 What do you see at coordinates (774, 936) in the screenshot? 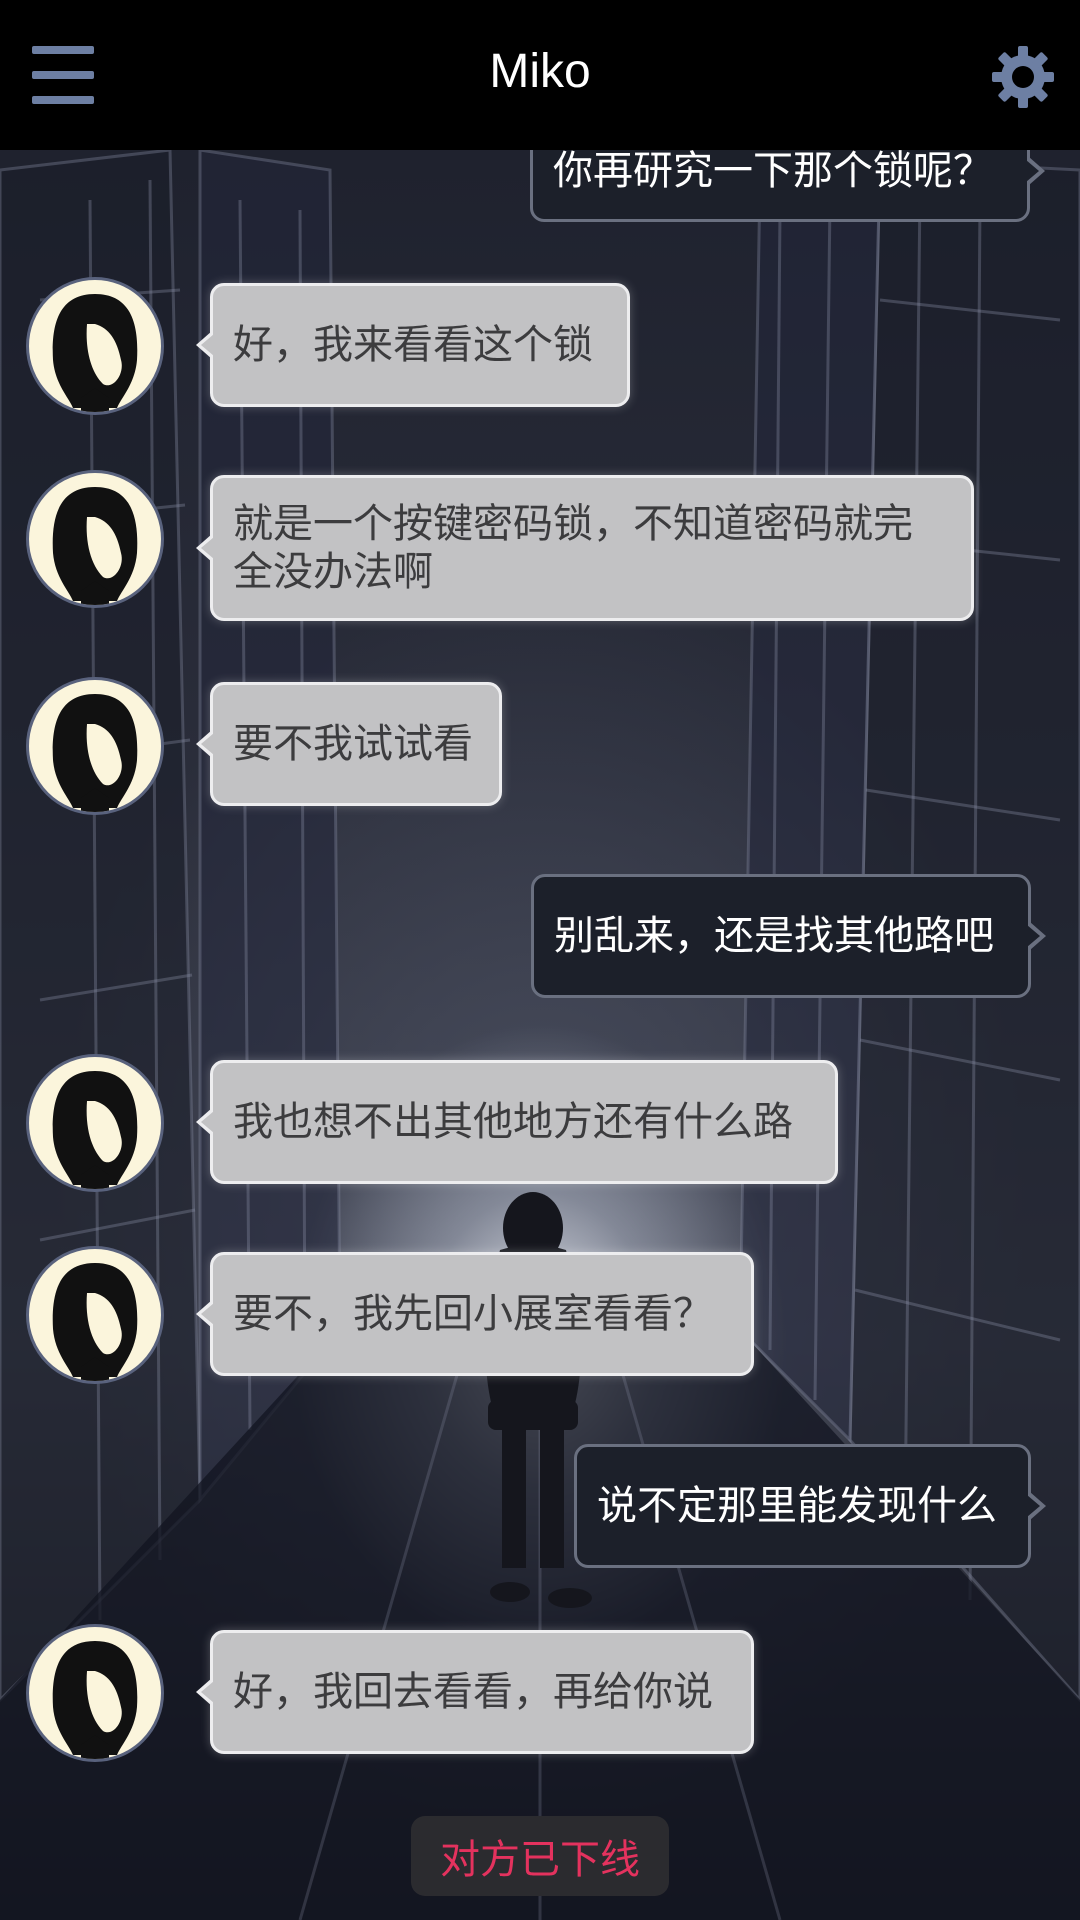
I see `message-text: 别乱来，还是找其他路吧` at bounding box center [774, 936].